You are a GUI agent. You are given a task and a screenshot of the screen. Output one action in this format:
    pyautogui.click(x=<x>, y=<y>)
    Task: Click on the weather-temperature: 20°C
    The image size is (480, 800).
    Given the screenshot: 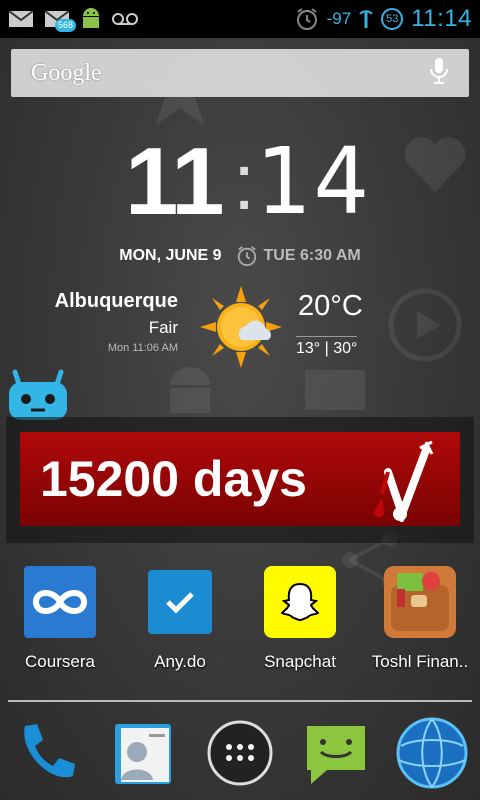 What is the action you would take?
    pyautogui.click(x=330, y=306)
    